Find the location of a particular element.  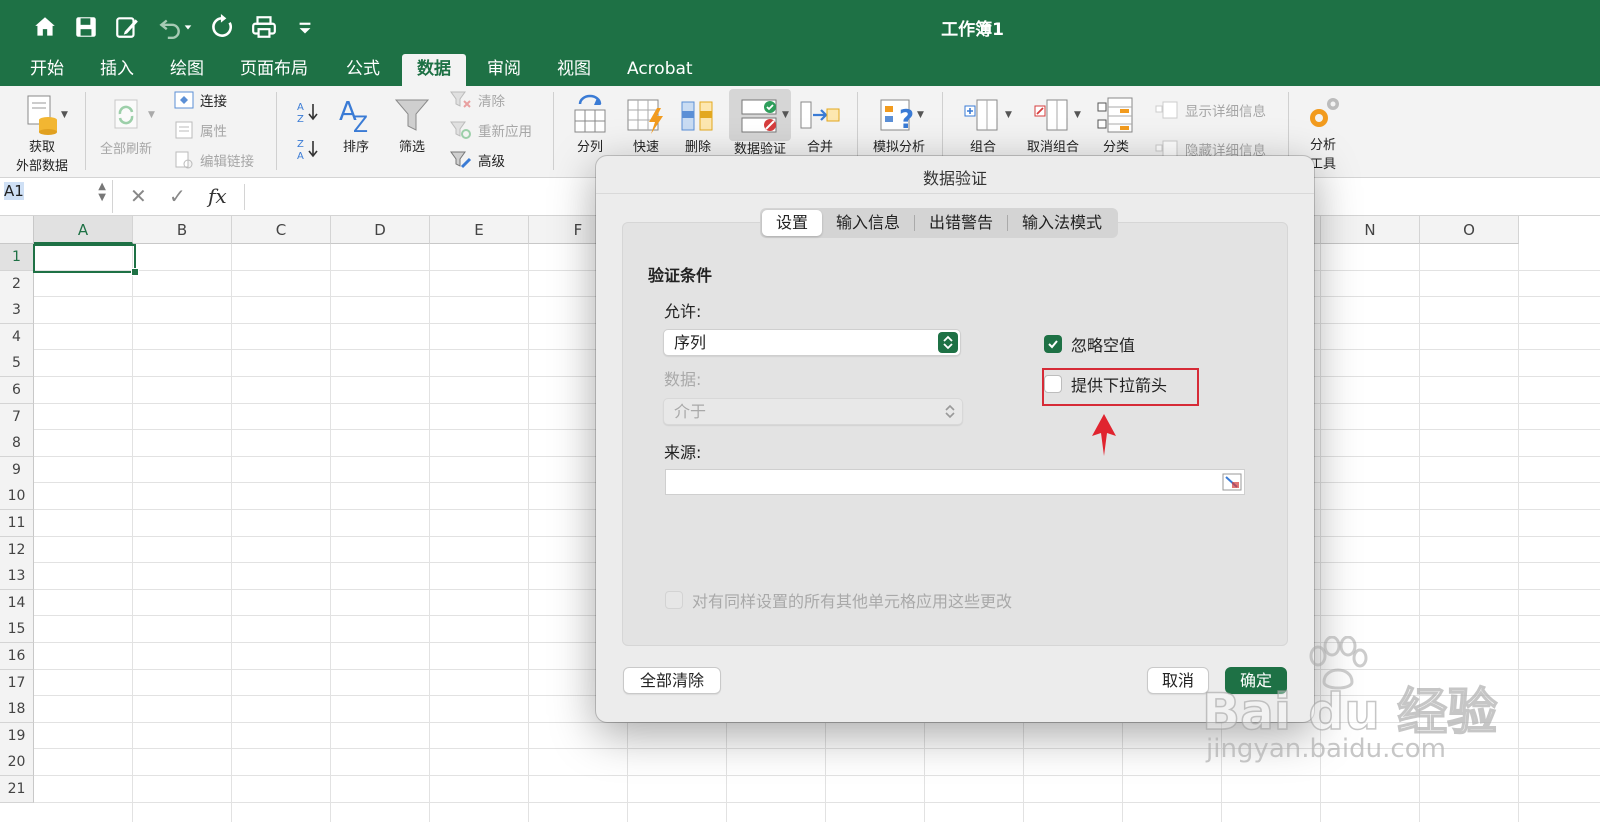

row-header-2: 2 is located at coordinates (17, 284).